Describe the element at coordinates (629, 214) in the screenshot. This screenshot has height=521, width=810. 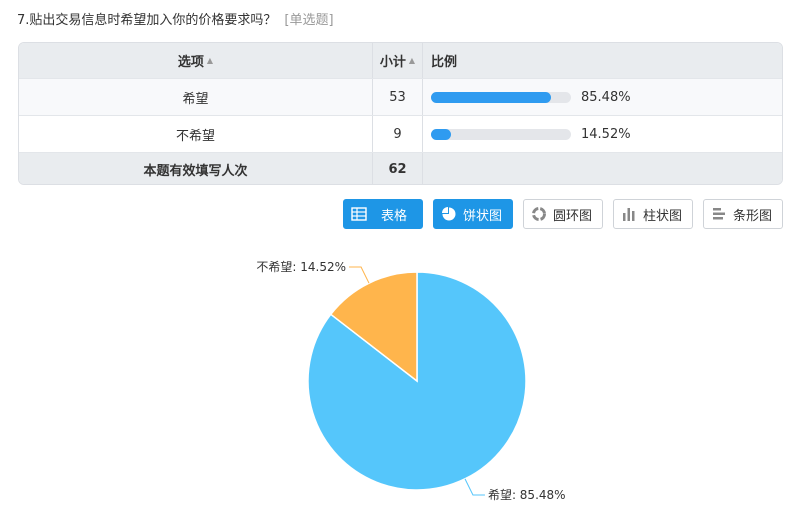
I see `bar-chart-icon` at that location.